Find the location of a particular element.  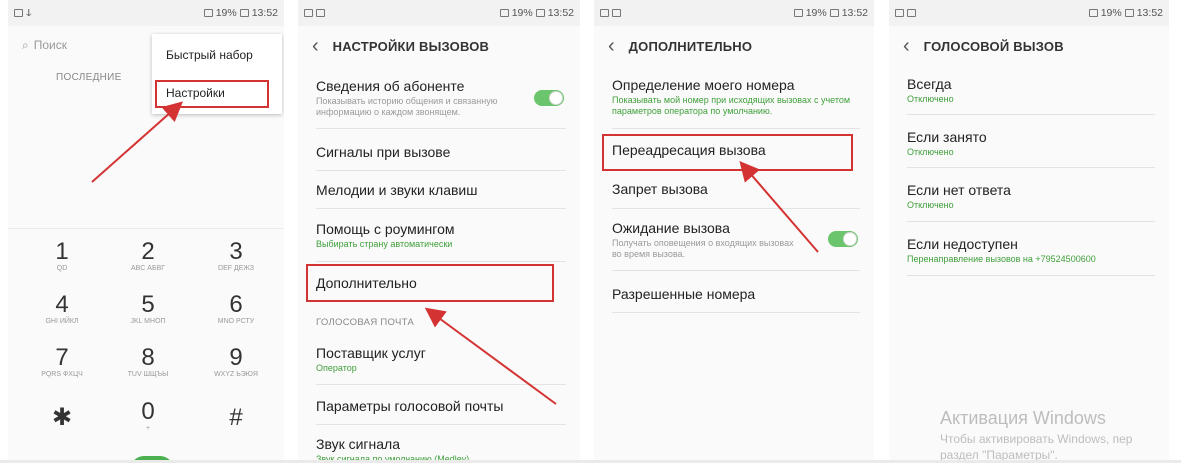

key-digit: 6 is located at coordinates (236, 304).